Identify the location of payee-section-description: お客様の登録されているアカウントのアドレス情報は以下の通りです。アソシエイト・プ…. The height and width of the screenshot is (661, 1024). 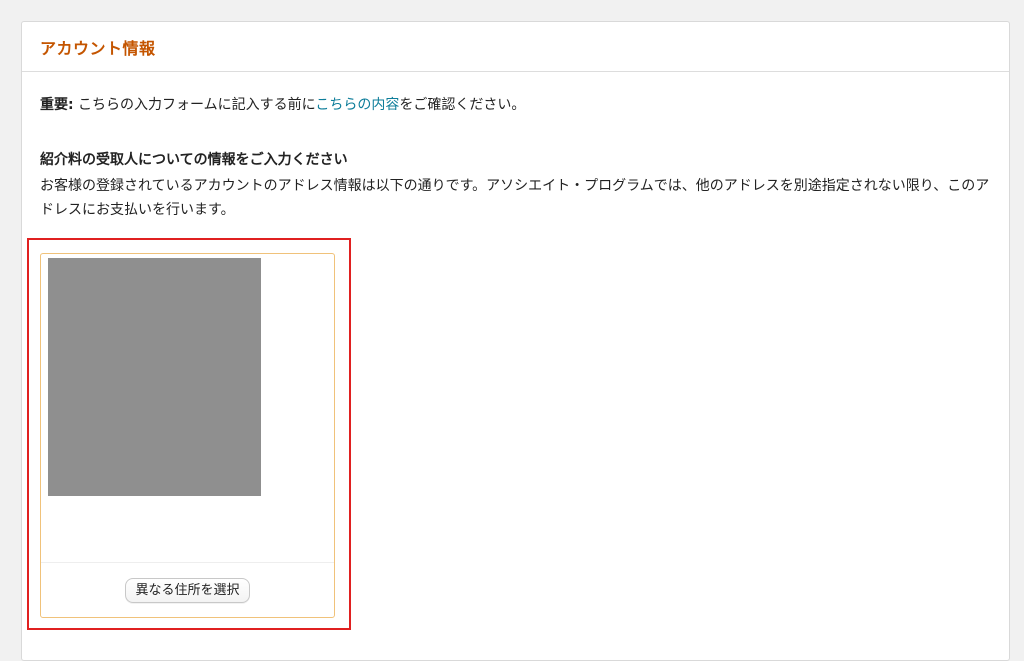
(515, 198).